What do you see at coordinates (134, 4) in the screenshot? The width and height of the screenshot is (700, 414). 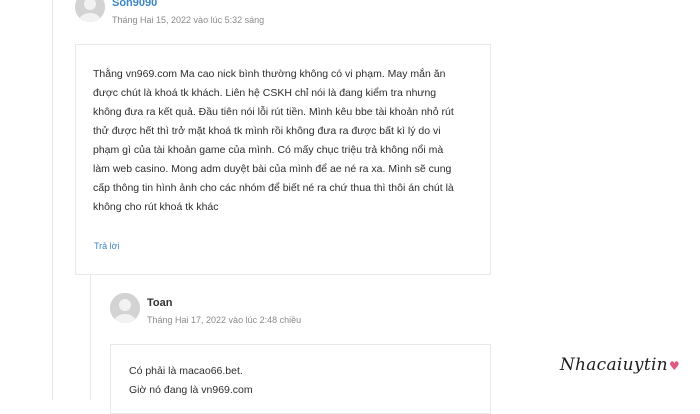 I see `comment-author-link: Son9090` at bounding box center [134, 4].